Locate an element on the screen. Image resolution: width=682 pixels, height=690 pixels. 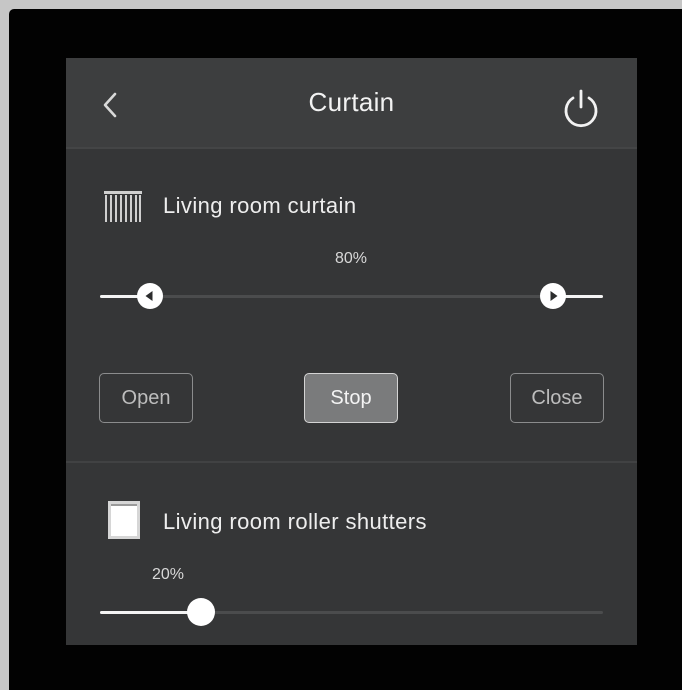
caret-right-icon is located at coordinates (554, 296).